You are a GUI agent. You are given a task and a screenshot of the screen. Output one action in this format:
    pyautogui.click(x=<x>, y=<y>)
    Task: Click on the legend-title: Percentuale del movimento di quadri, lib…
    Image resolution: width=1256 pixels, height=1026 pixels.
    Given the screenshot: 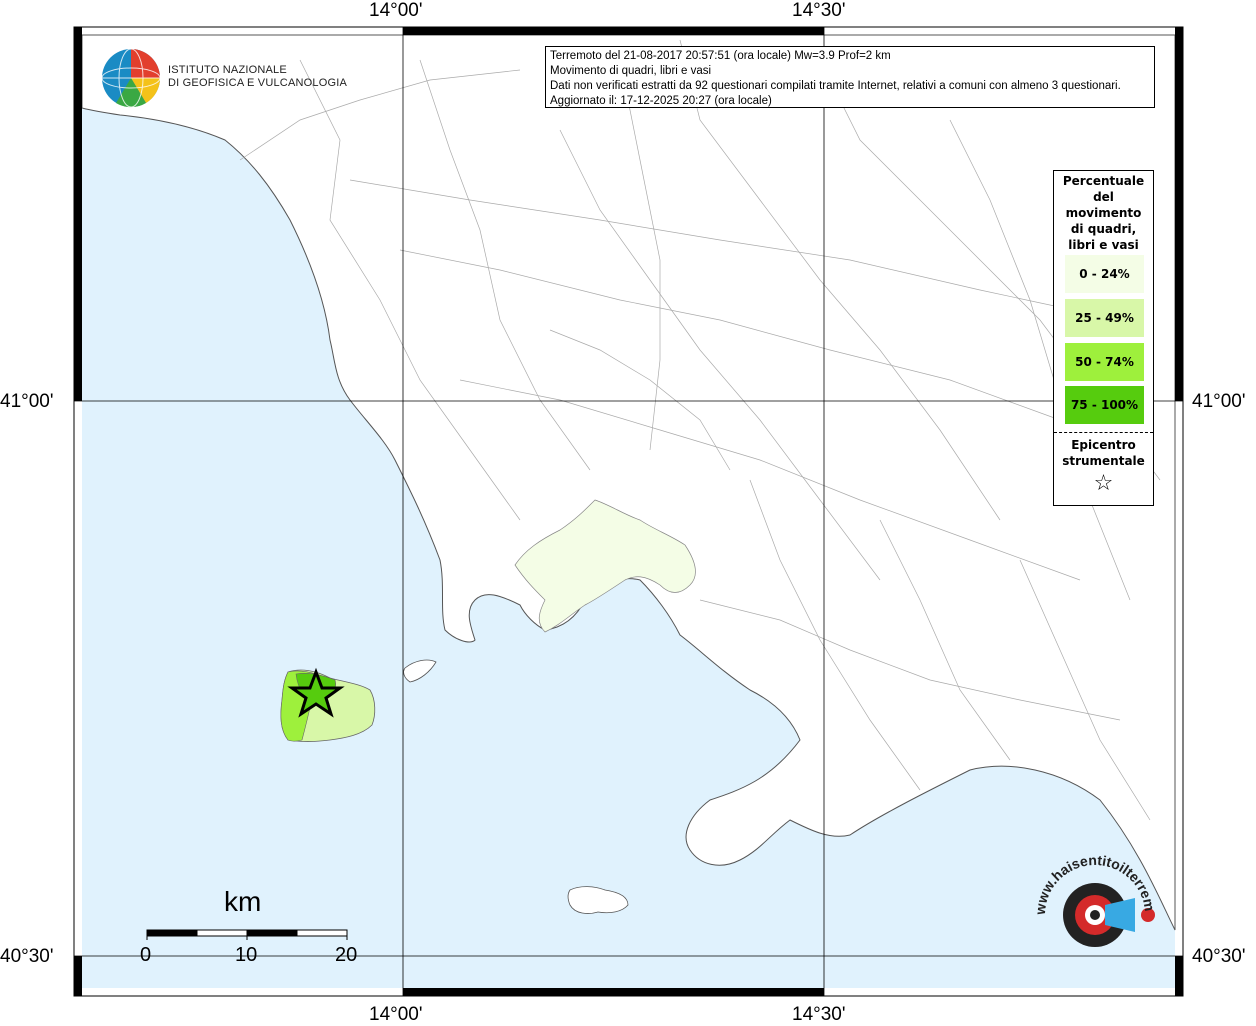 What is the action you would take?
    pyautogui.click(x=1103, y=212)
    